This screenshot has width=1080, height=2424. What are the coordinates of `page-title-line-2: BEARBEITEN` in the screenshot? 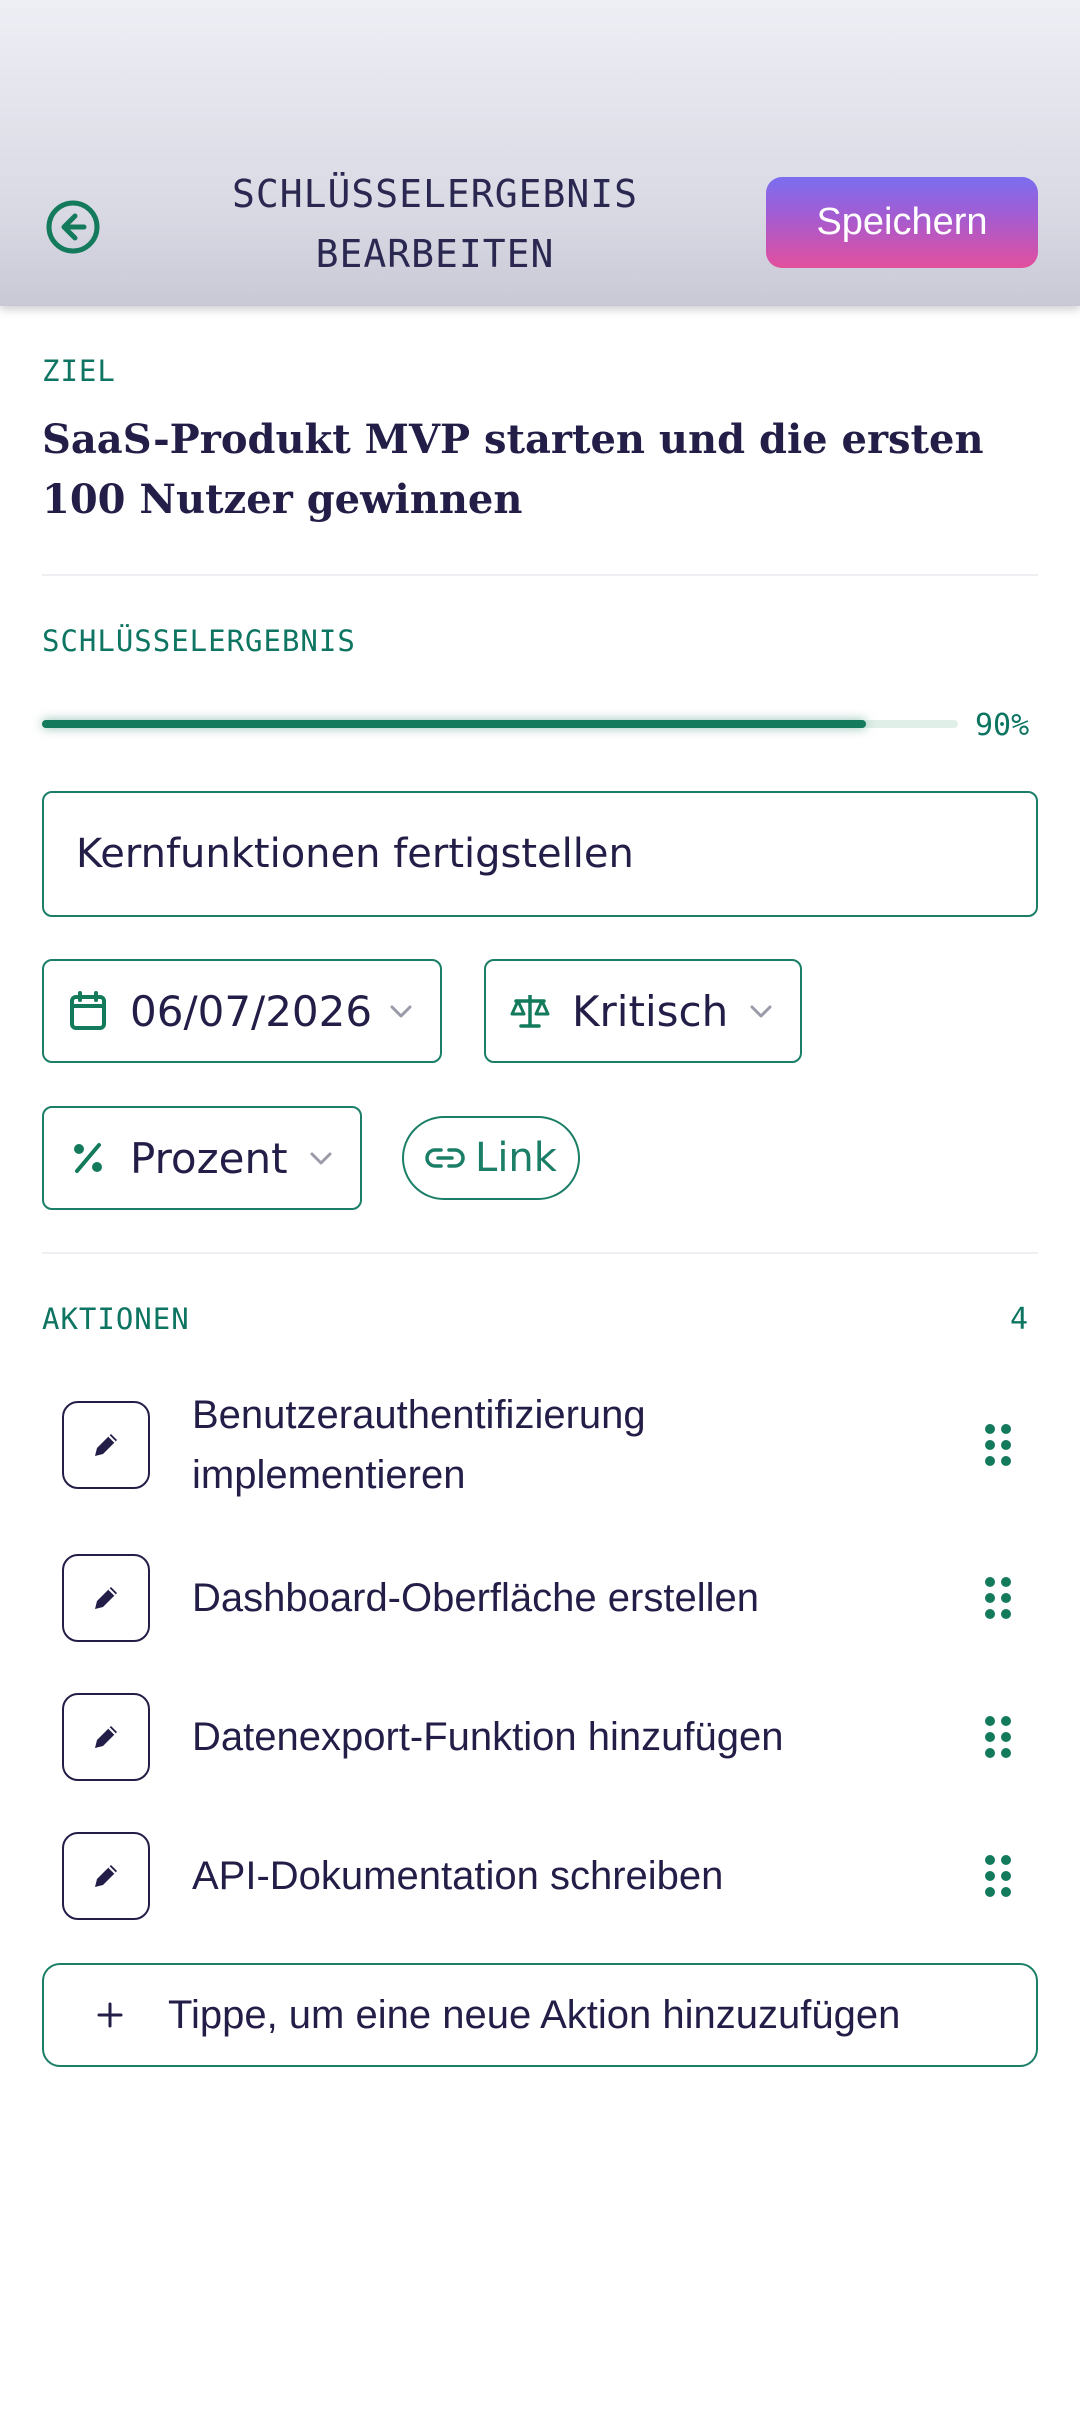 It's located at (435, 254).